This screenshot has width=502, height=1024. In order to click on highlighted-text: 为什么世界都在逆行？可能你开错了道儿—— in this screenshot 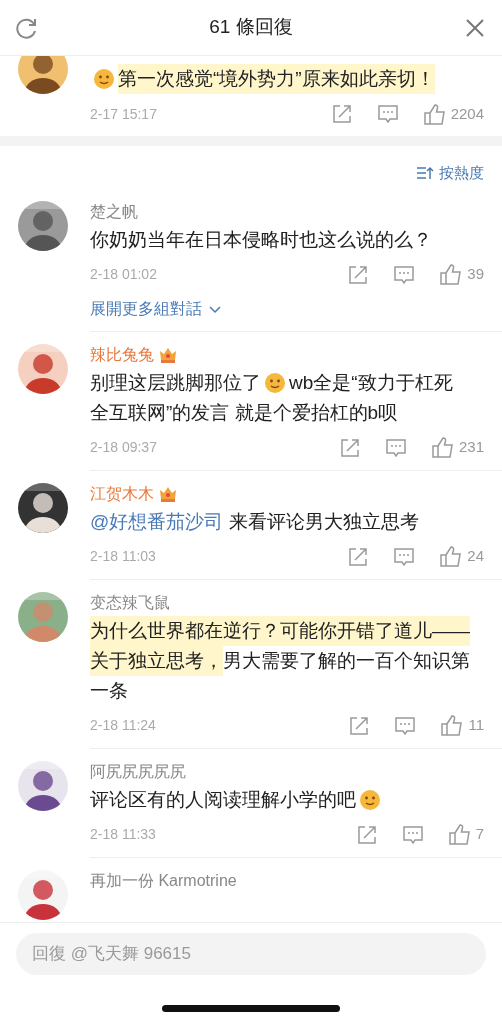, I will do `click(280, 630)`.